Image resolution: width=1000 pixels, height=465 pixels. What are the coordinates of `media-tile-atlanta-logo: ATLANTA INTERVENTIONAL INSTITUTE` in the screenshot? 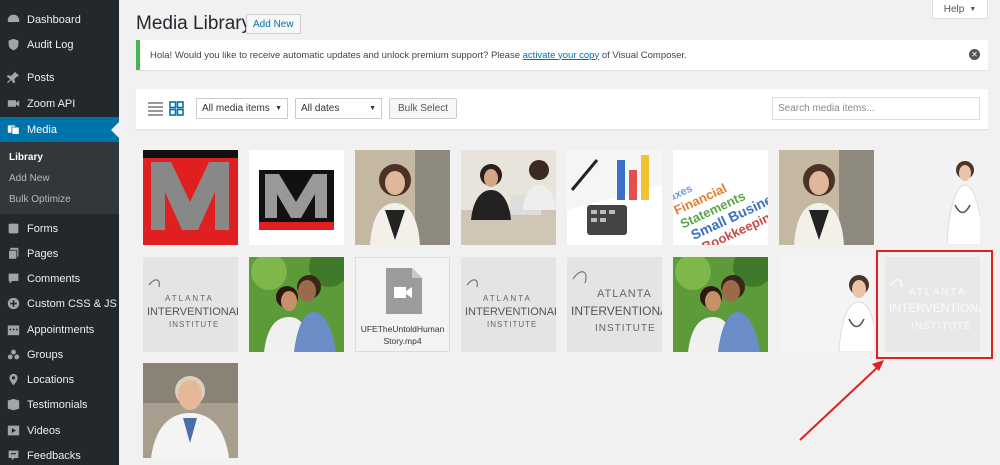 It's located at (190, 304).